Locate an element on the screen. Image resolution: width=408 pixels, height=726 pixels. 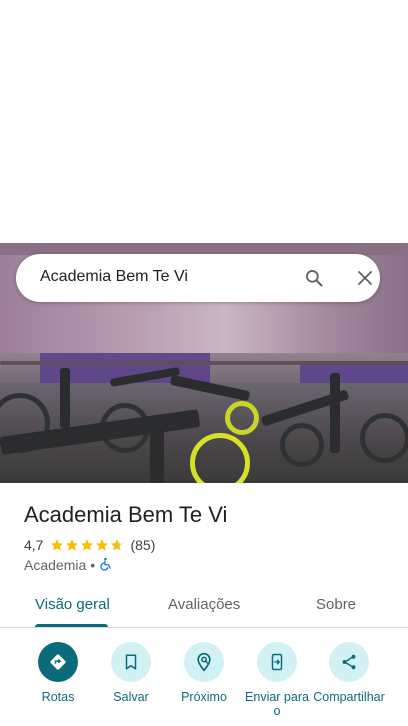
tab-reviews: Avaliações is located at coordinates (204, 604).